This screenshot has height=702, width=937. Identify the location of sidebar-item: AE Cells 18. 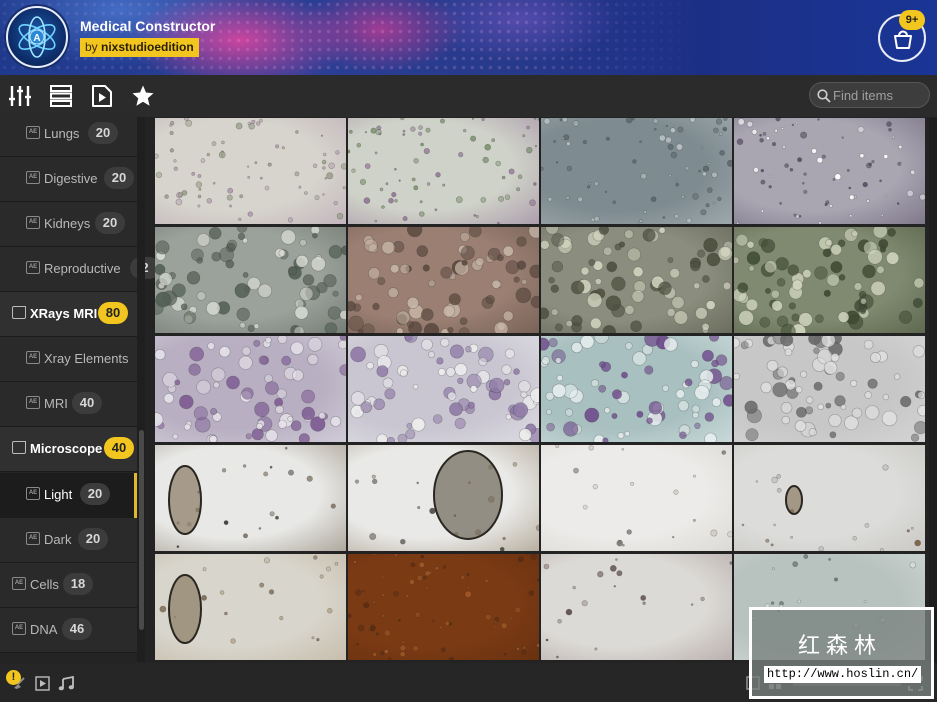
(68, 585).